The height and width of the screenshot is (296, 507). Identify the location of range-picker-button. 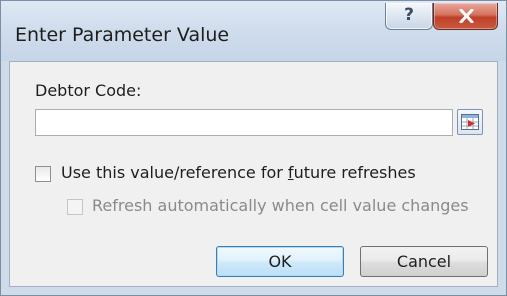
(470, 122).